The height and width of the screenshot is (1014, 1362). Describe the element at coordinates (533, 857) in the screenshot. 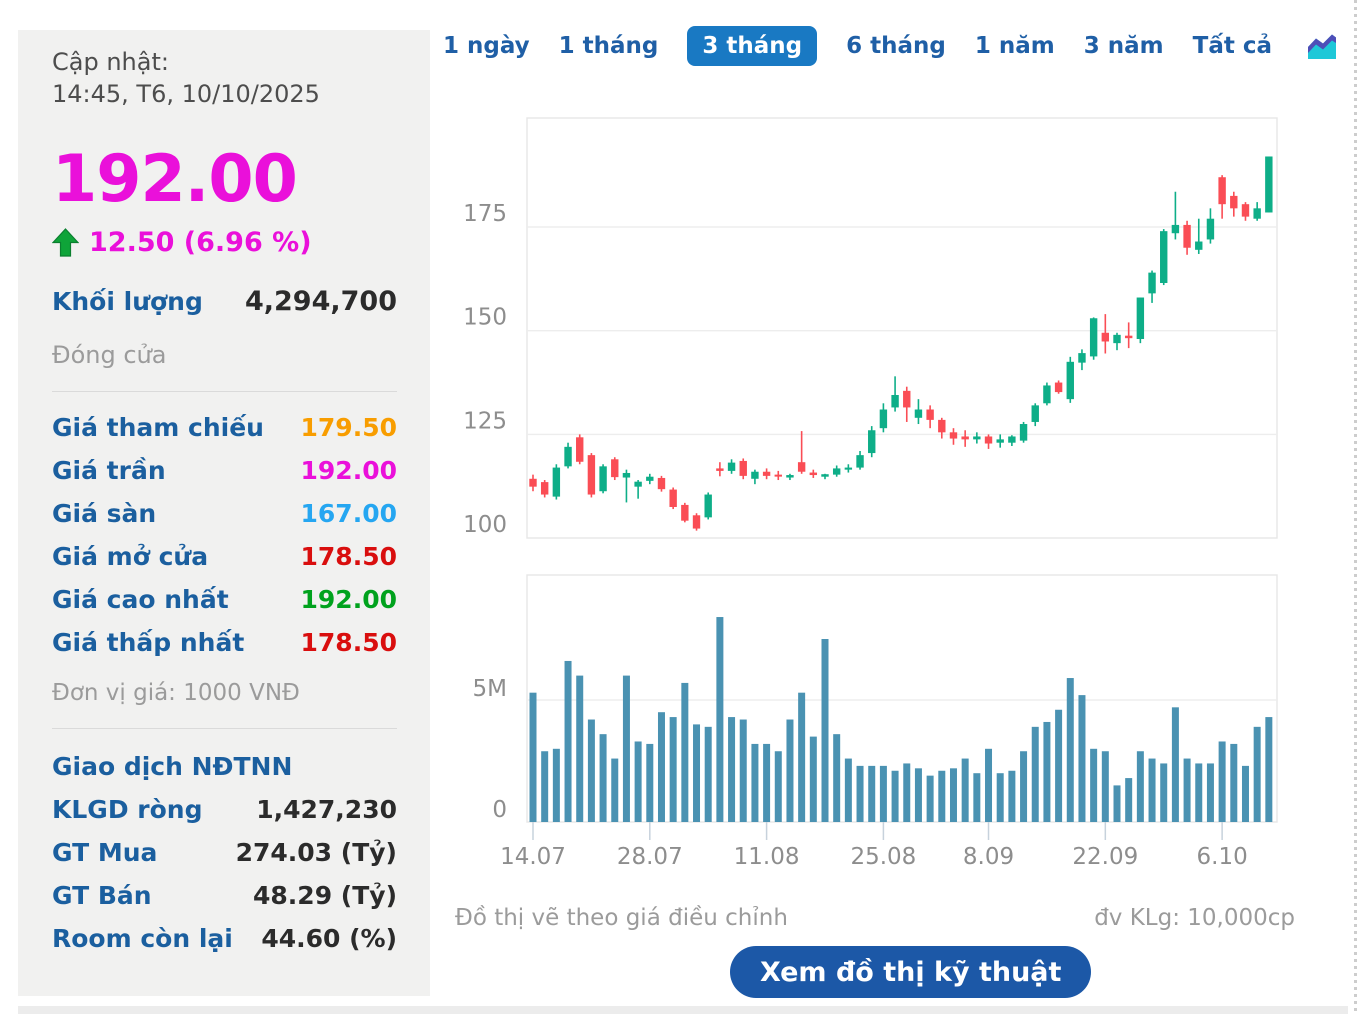

I see `svg-text: 14.07` at that location.